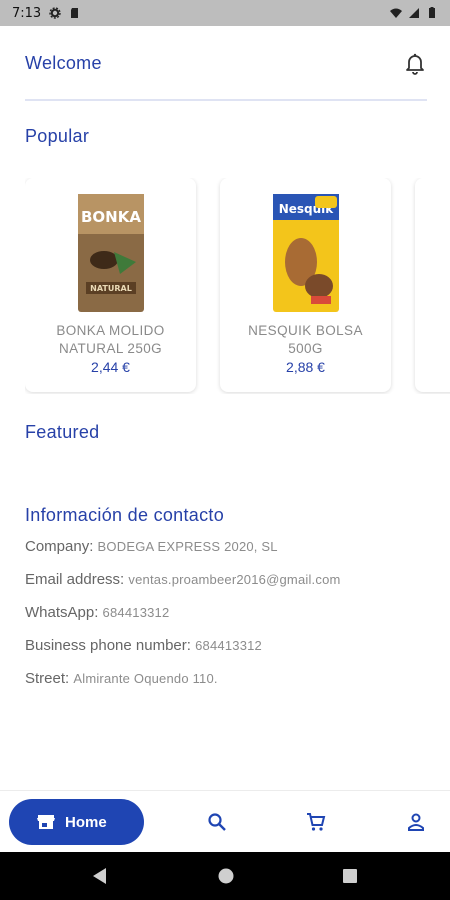 Image resolution: width=450 pixels, height=900 pixels. What do you see at coordinates (110, 367) in the screenshot?
I see `product-price: 2,44 €` at bounding box center [110, 367].